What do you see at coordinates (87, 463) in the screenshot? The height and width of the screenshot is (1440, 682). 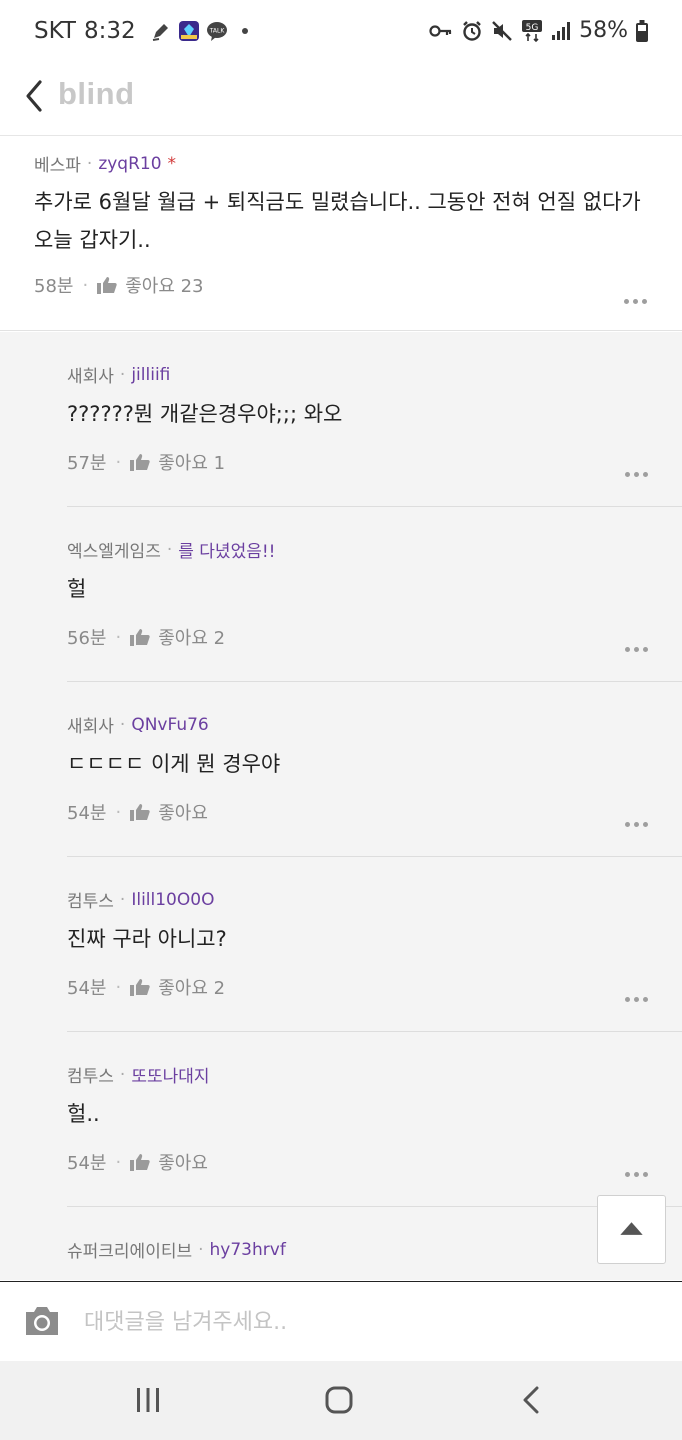 I see `reply-time: 57분` at bounding box center [87, 463].